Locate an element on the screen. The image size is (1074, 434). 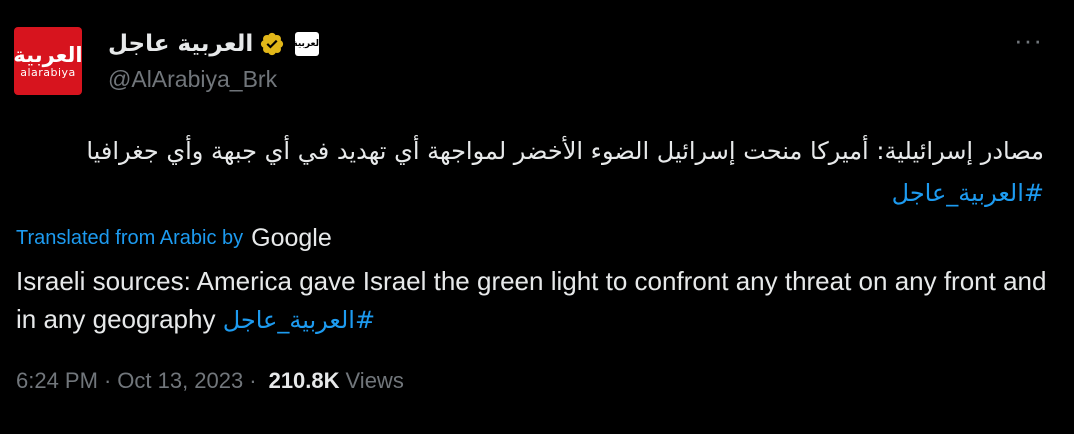
verified-badge-icon is located at coordinates (272, 44).